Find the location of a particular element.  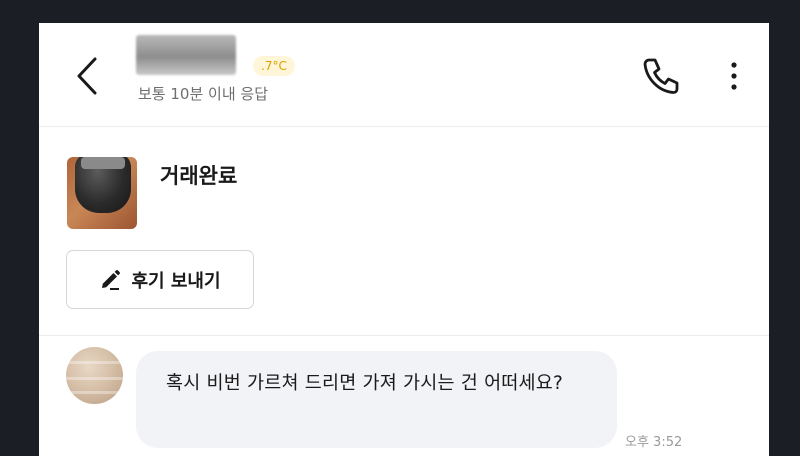

phone-icon is located at coordinates (661, 76).